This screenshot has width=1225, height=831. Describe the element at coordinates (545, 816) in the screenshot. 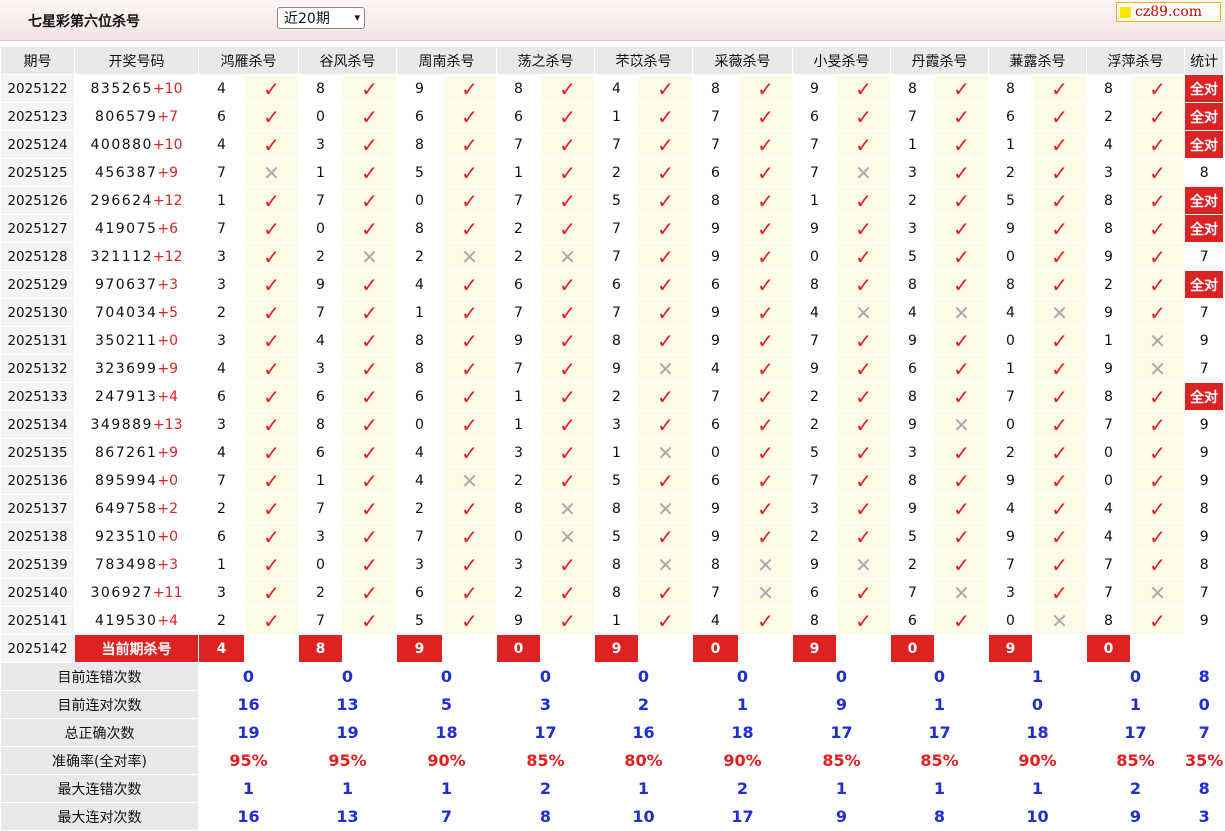

I see `summary-value: 8` at that location.